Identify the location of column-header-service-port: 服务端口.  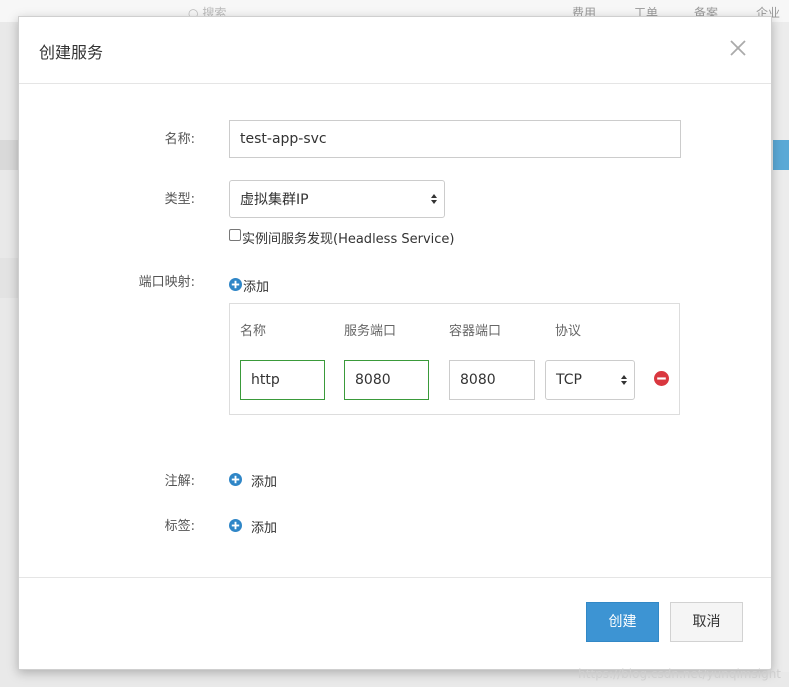
(370, 331).